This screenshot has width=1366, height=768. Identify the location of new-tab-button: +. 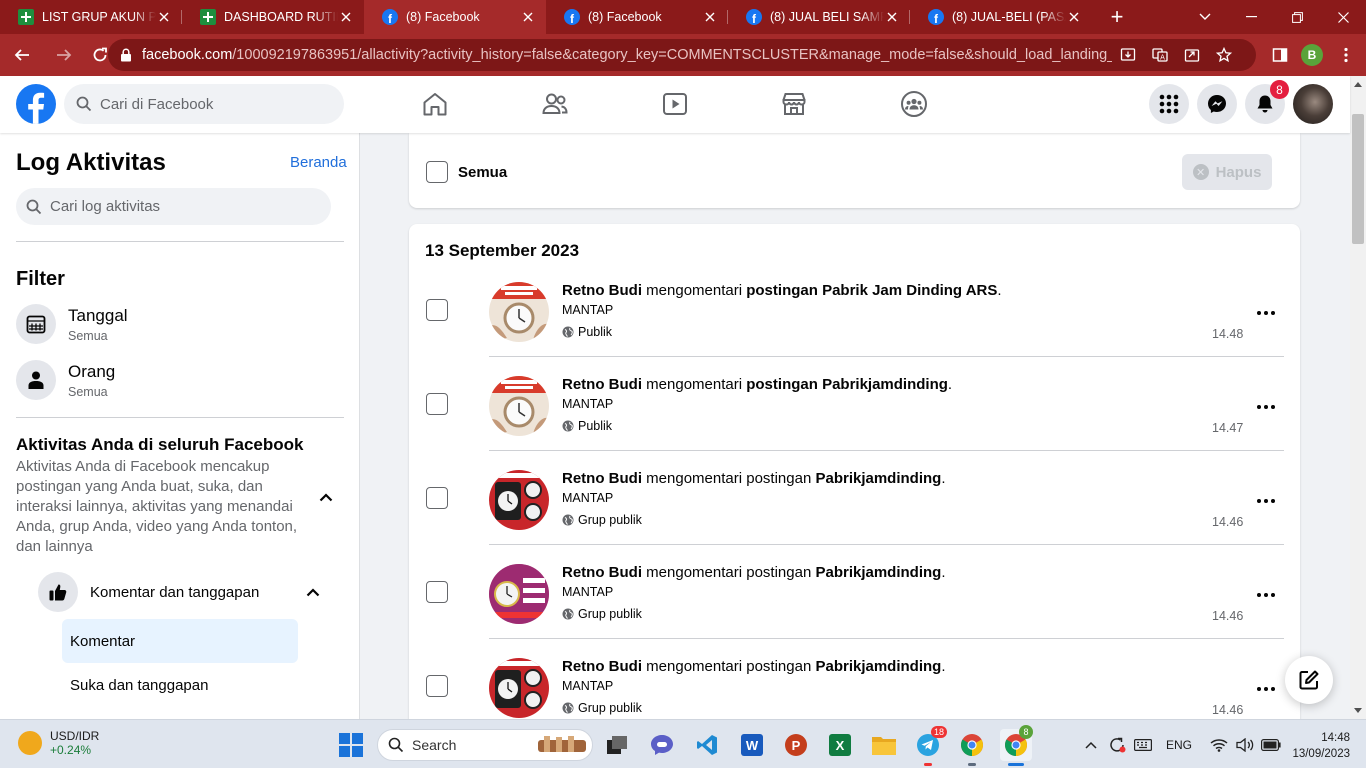
(1117, 17).